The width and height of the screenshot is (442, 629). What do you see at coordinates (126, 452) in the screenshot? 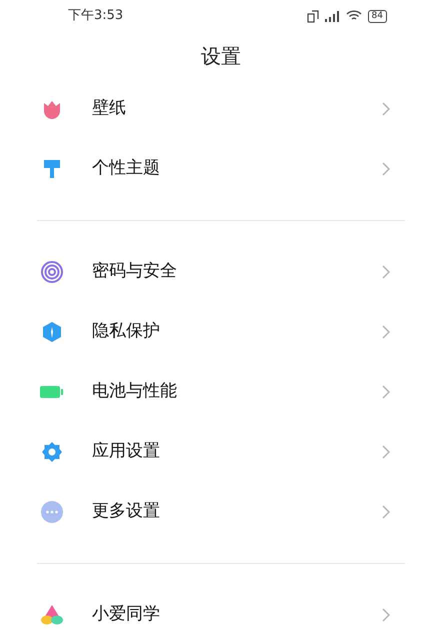
I see `item-label: 应用设置` at bounding box center [126, 452].